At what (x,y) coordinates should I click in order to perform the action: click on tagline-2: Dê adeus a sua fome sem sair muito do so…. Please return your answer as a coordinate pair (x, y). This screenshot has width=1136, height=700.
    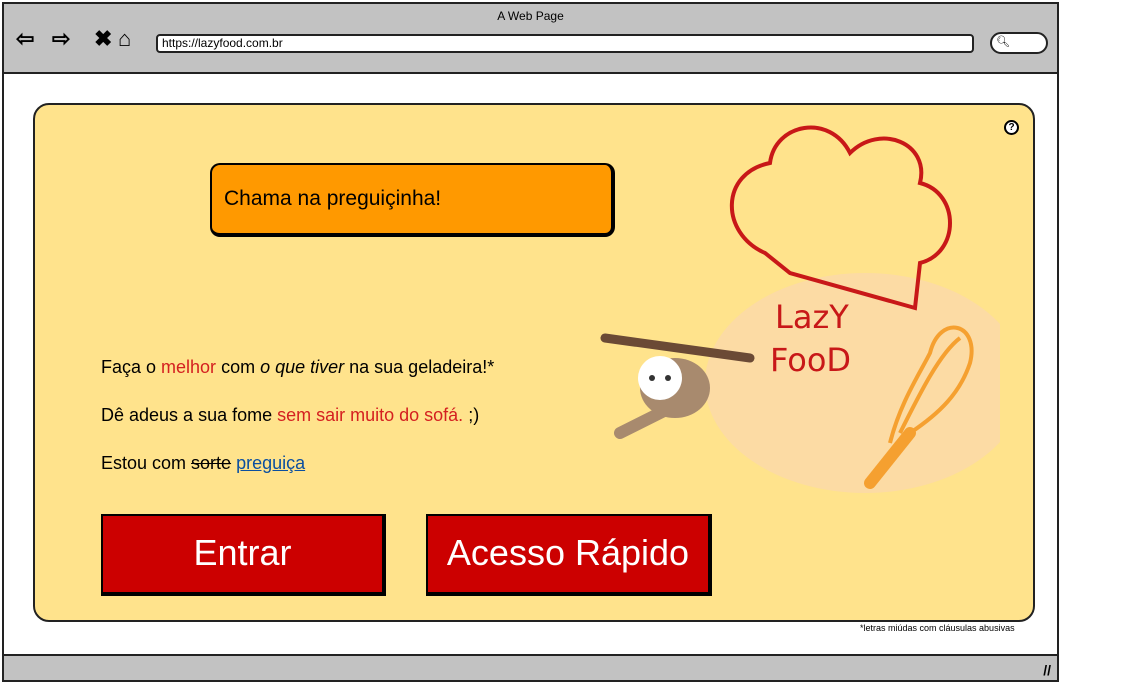
    Looking at the image, I should click on (290, 415).